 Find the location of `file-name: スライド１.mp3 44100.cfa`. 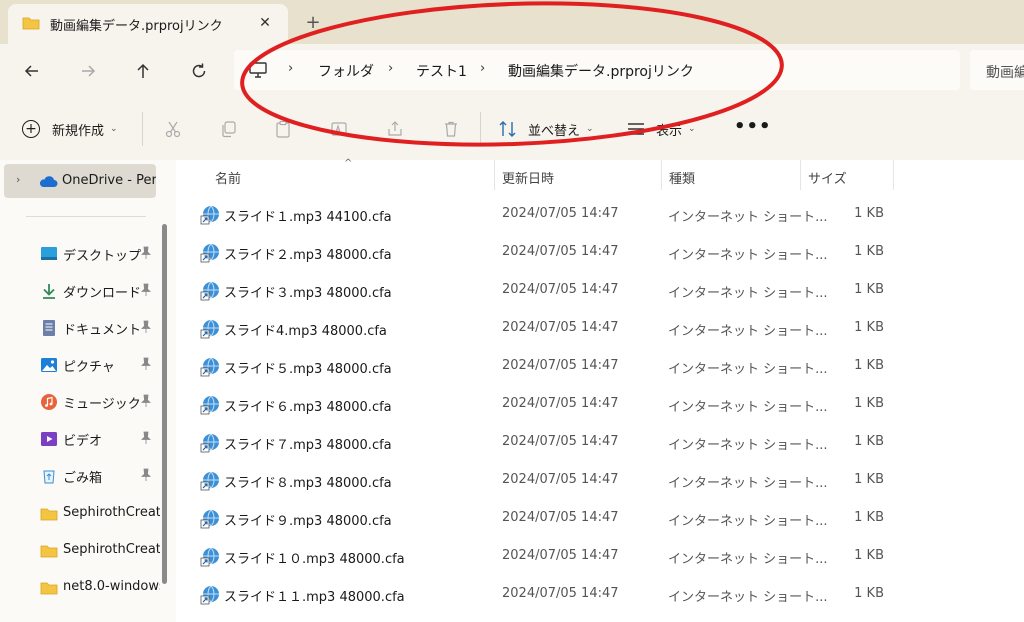

file-name: スライド１.mp3 44100.cfa is located at coordinates (308, 217).